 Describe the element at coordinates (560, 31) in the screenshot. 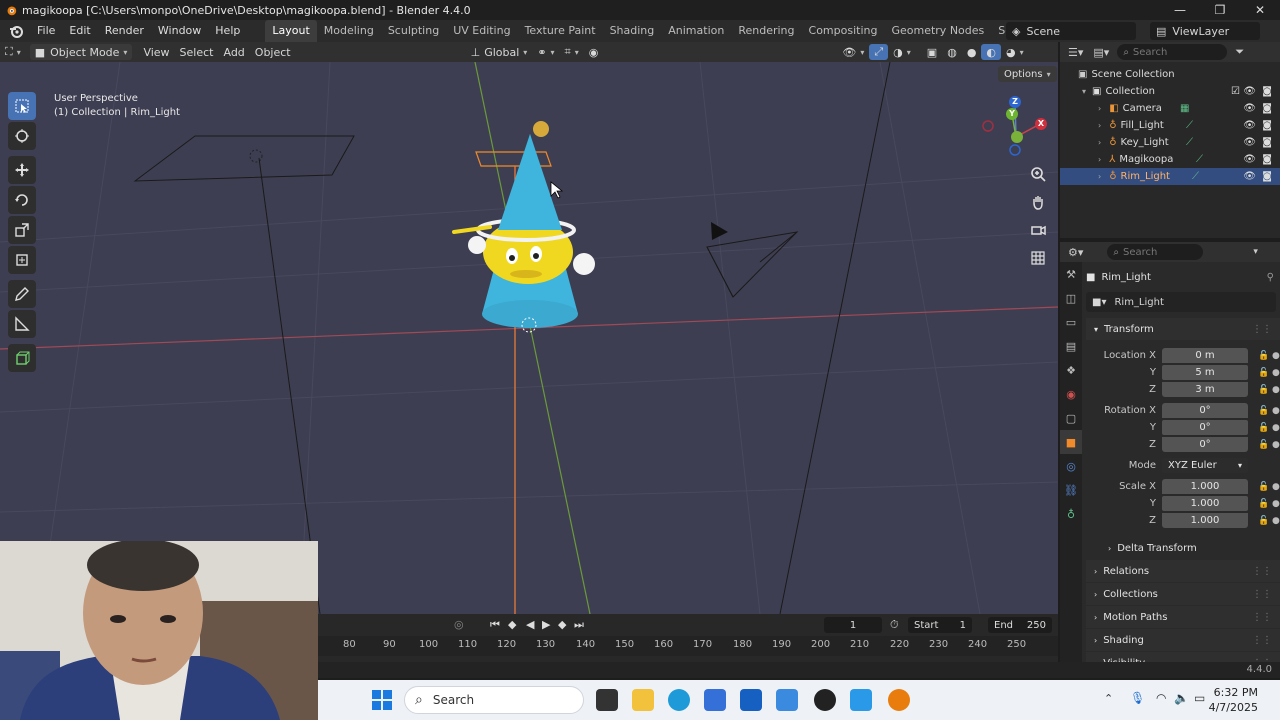

I see `tab-texture-paint: Texture Paint` at that location.